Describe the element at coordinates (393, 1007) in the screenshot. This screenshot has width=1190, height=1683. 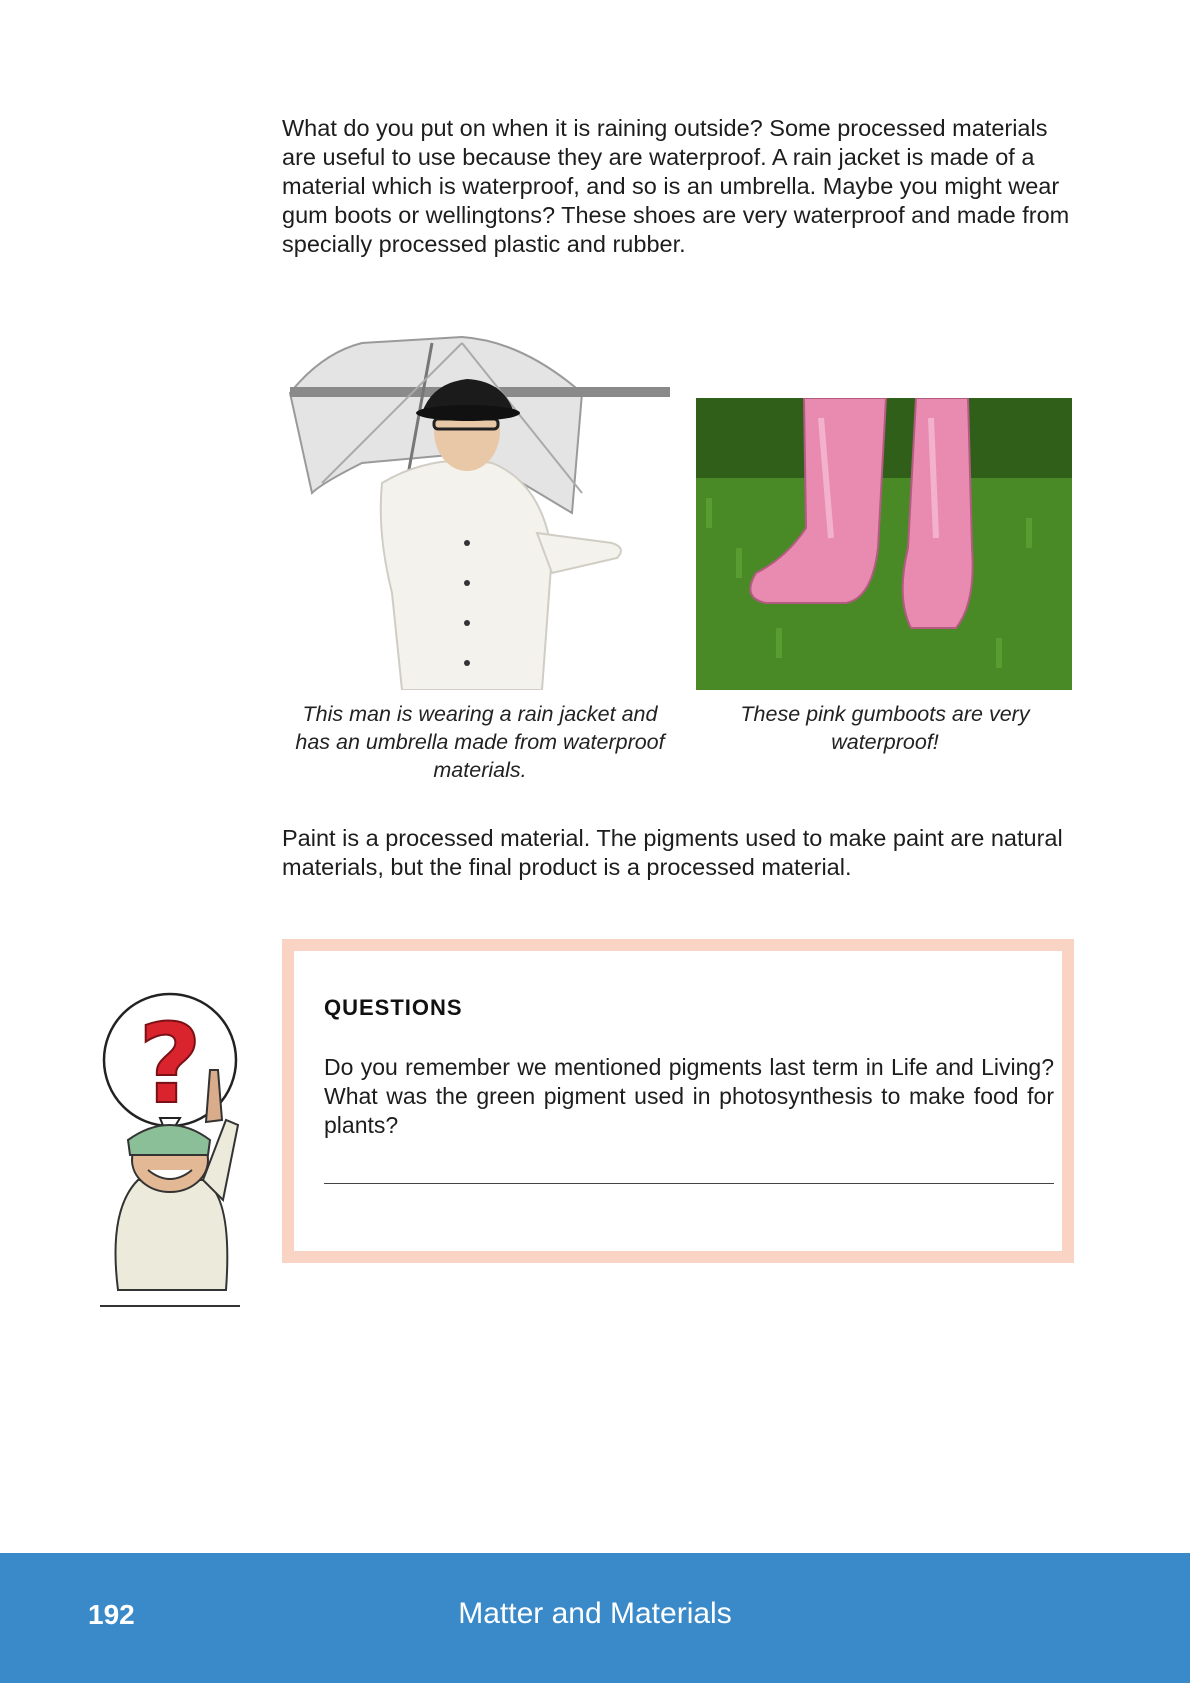
I see `questions-heading: QUESTIONS` at that location.